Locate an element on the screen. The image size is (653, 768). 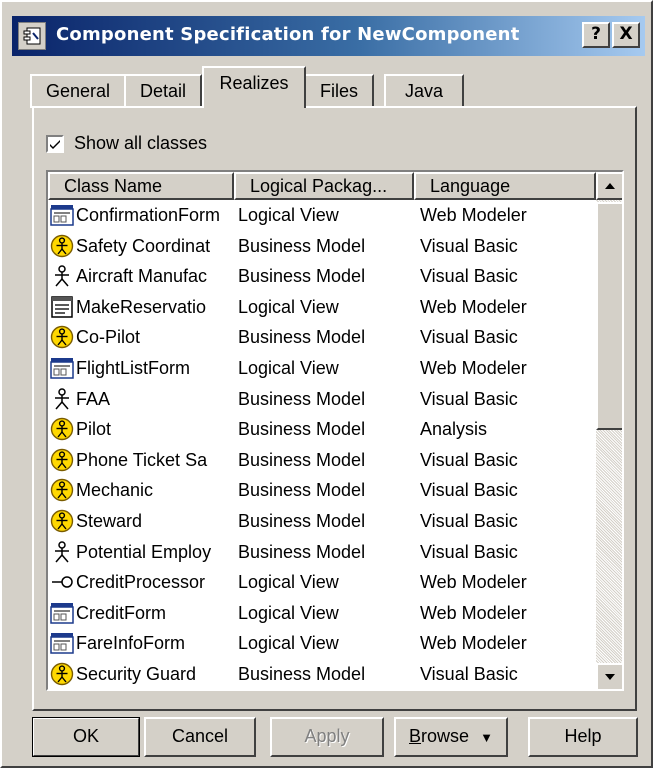
table-row: FAA Business Model Visual Basic is located at coordinates (322, 399).